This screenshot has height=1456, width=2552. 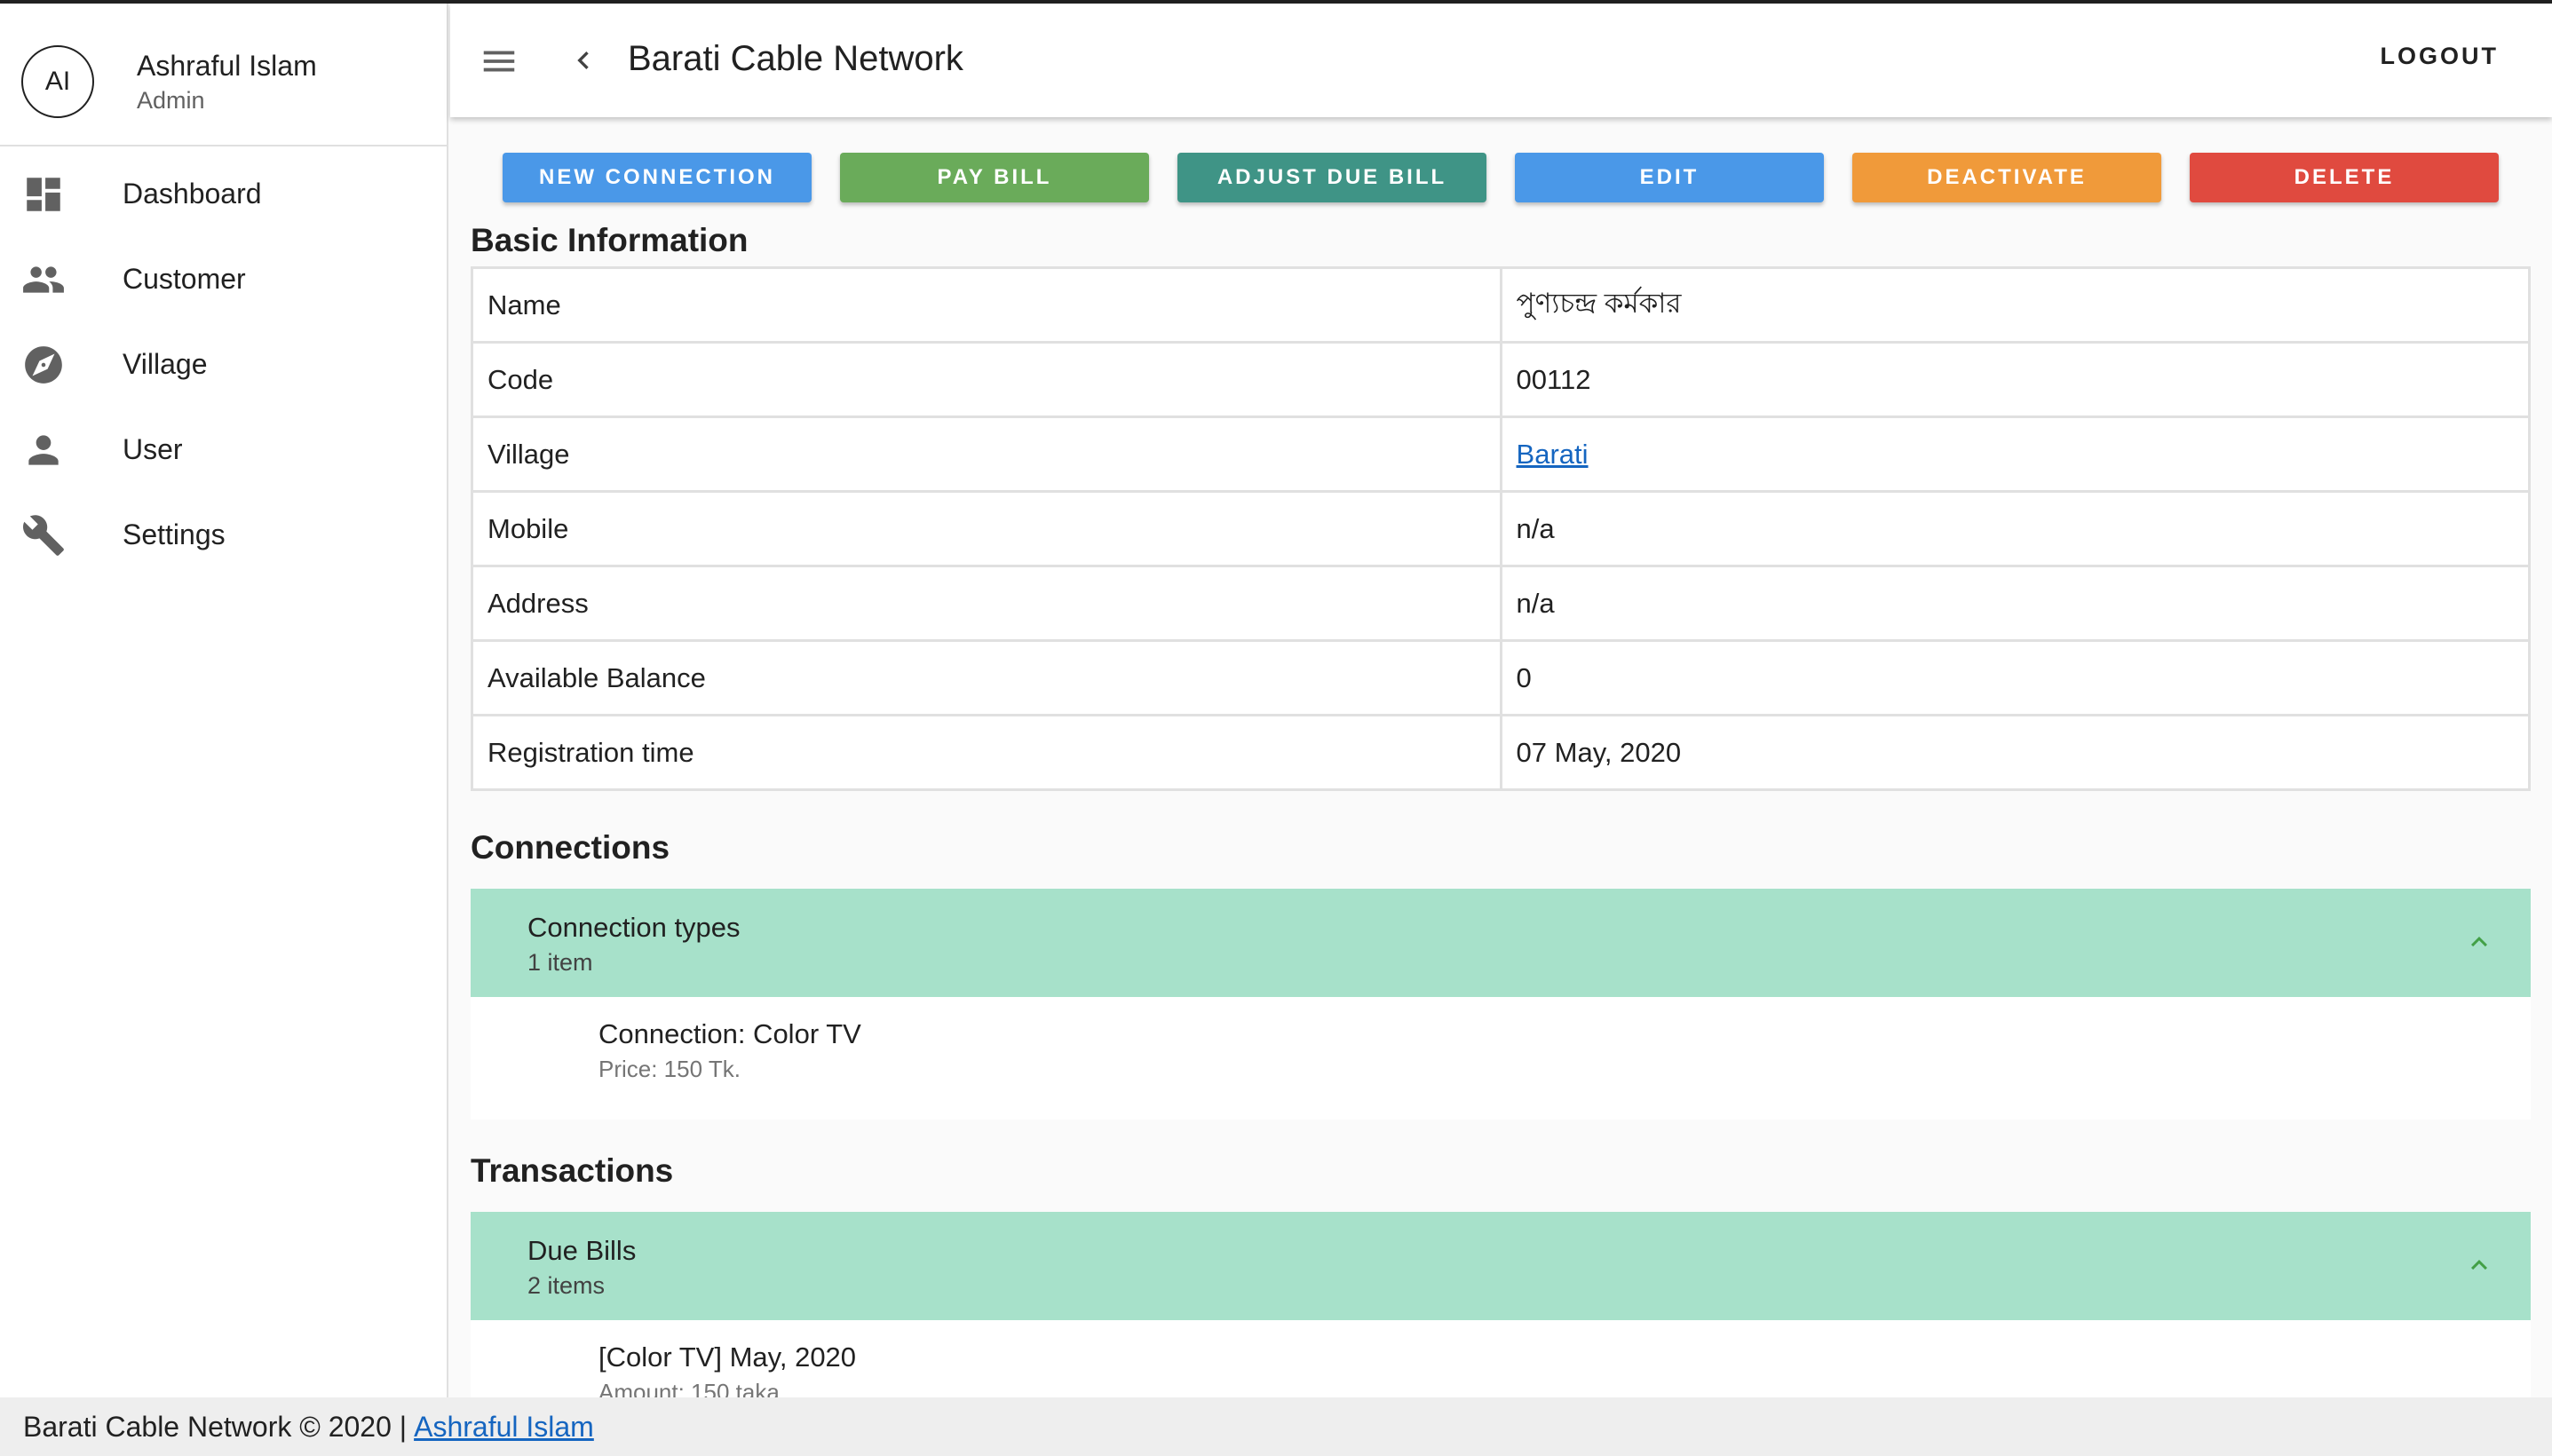 What do you see at coordinates (504, 1427) in the screenshot?
I see `footer-author-link: Ashraful Islam` at bounding box center [504, 1427].